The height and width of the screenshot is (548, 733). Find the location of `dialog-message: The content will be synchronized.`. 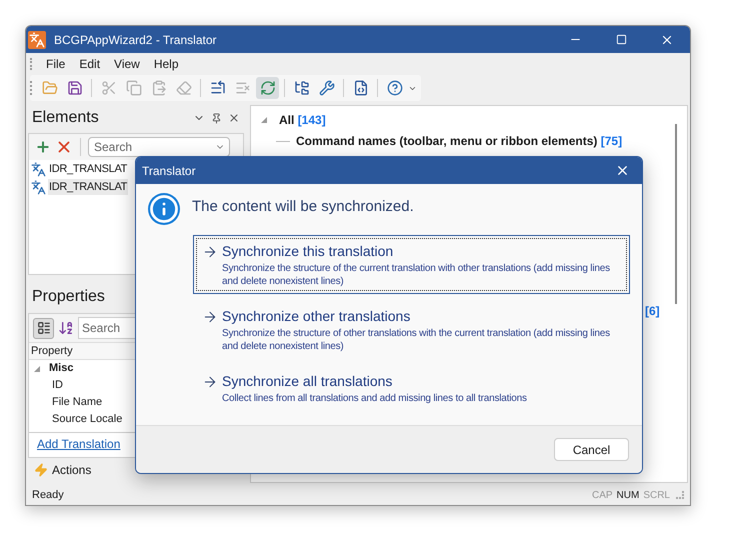

dialog-message: The content will be synchronized. is located at coordinates (303, 206).